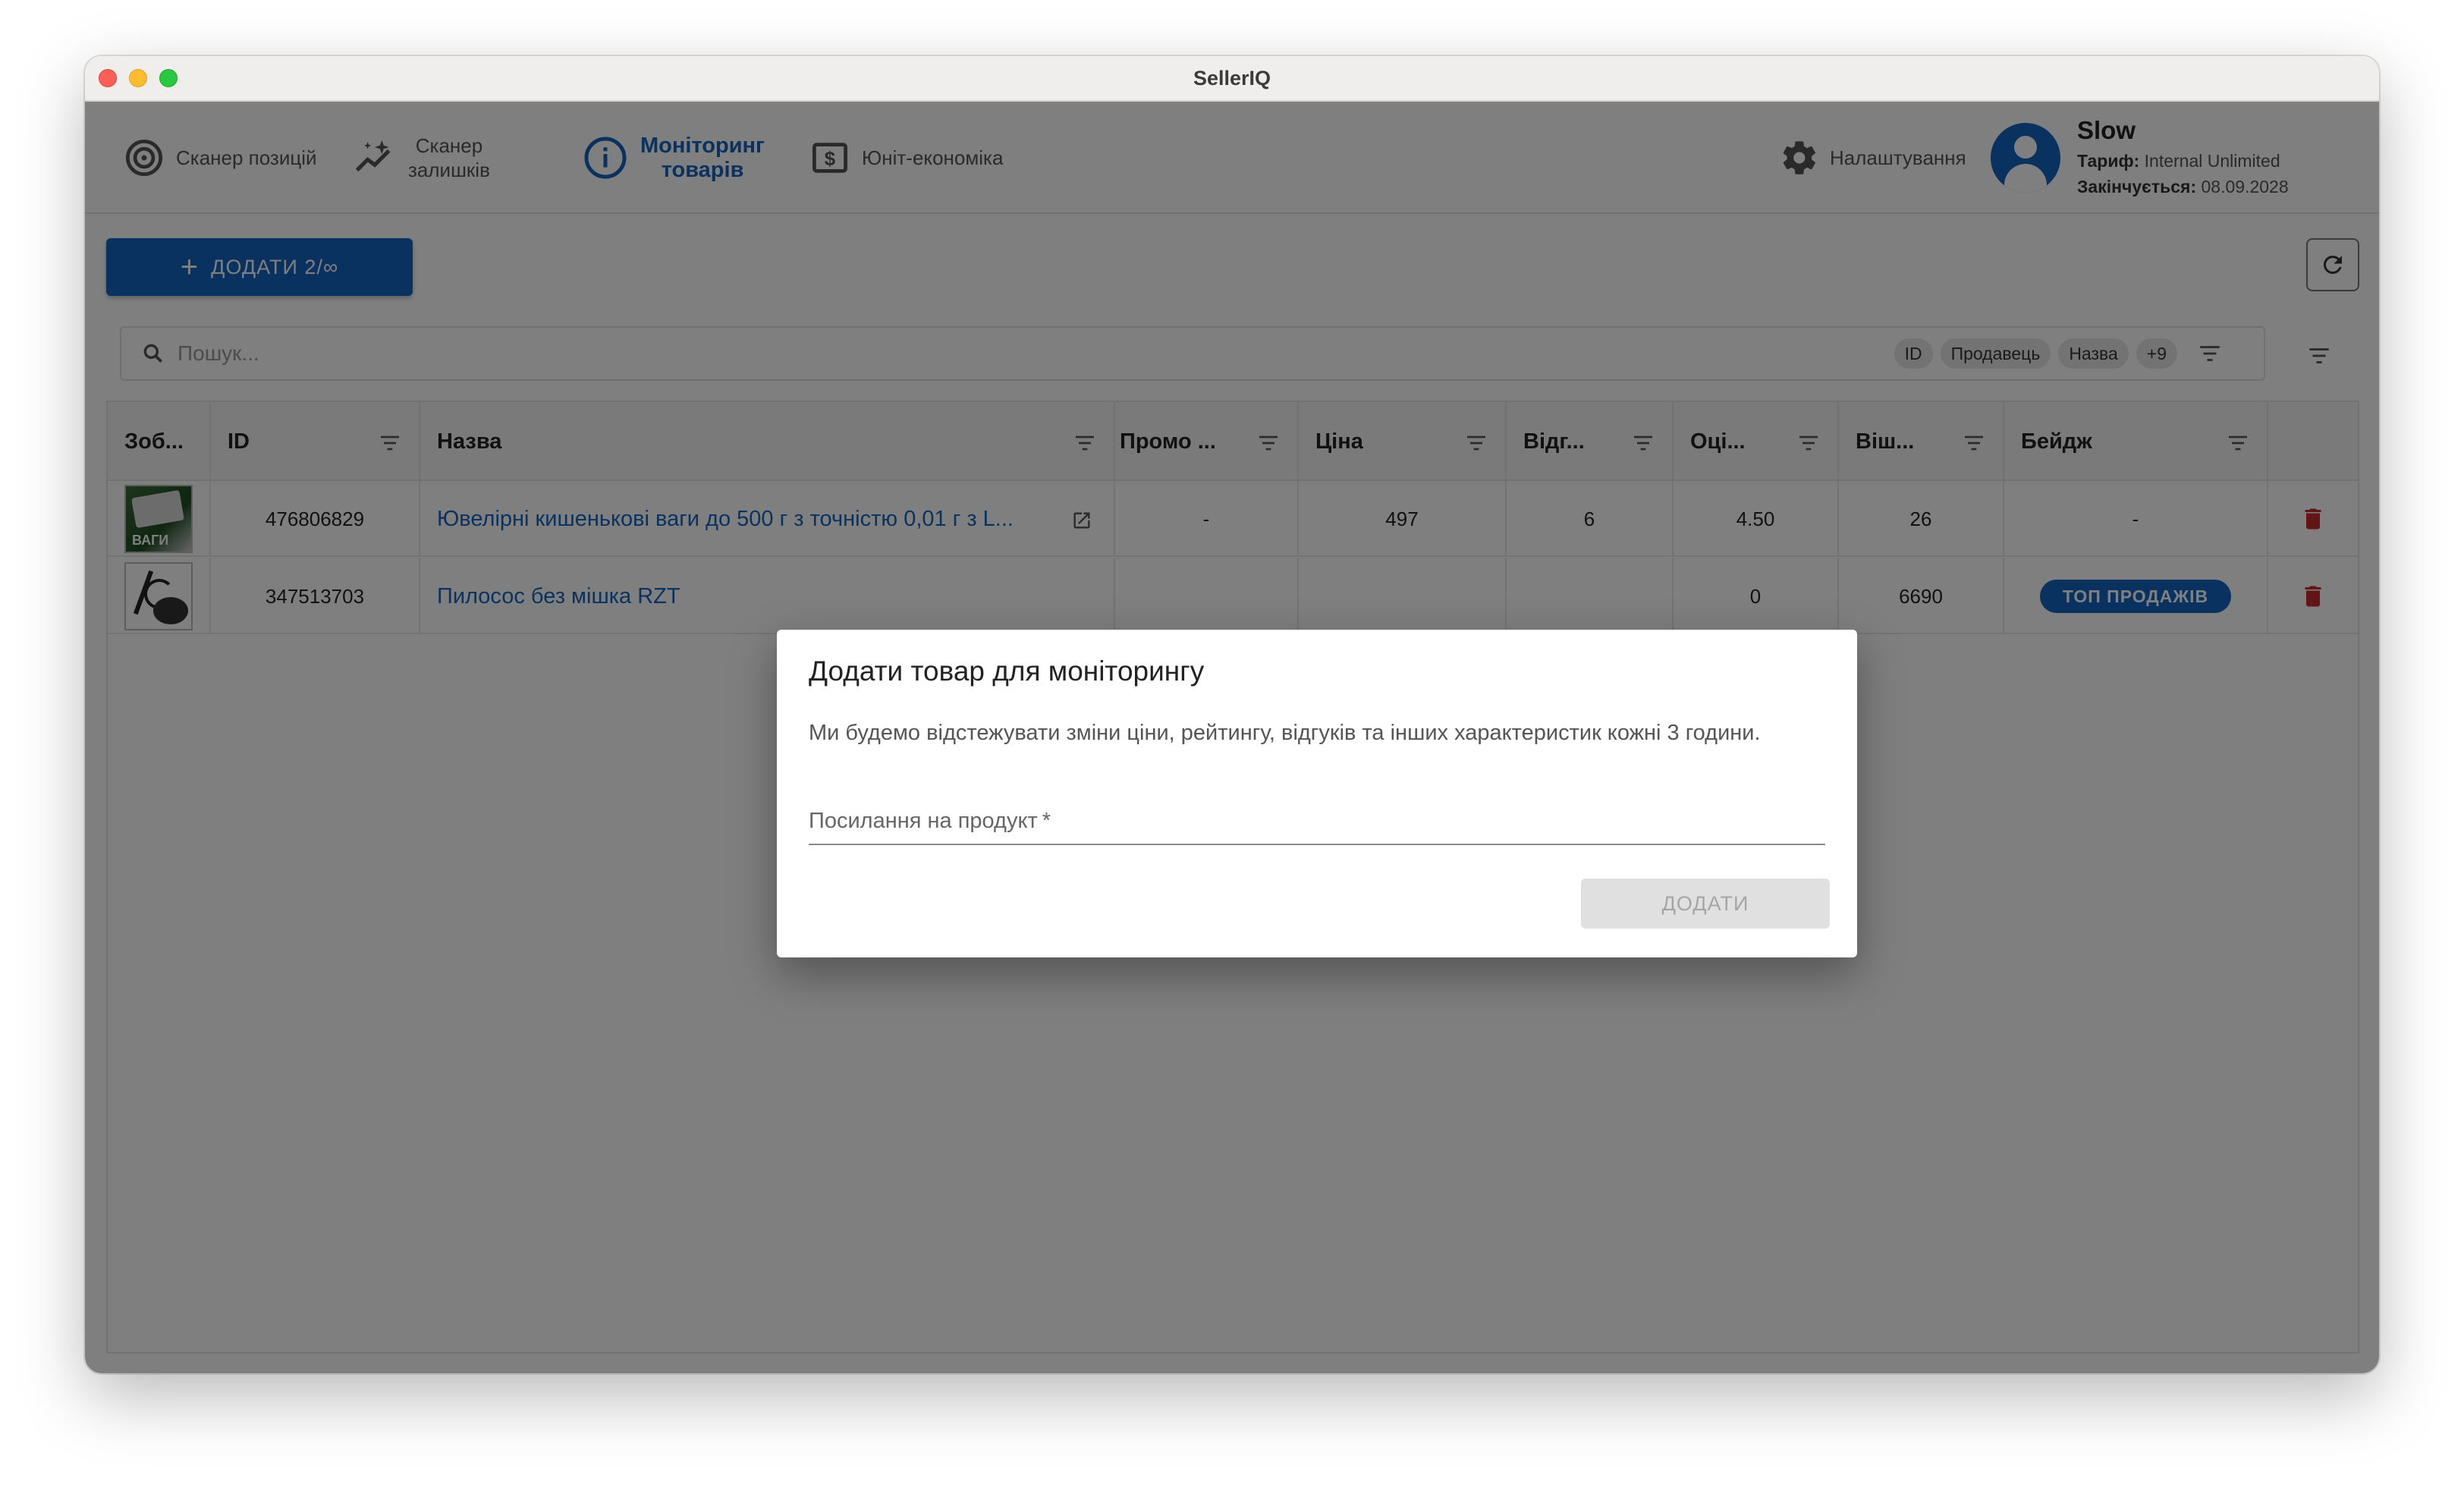  I want to click on product-link-label: Посилання на продукт *, so click(930, 821).